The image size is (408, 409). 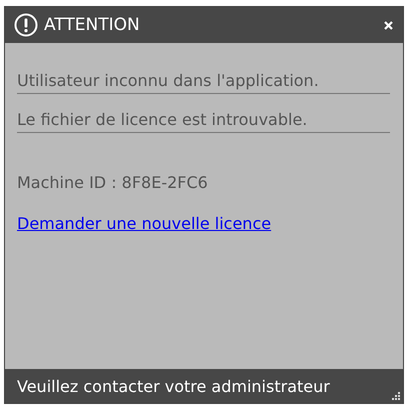 I want to click on error-message: Utilisateur inconnu dans l'application., so click(x=203, y=82).